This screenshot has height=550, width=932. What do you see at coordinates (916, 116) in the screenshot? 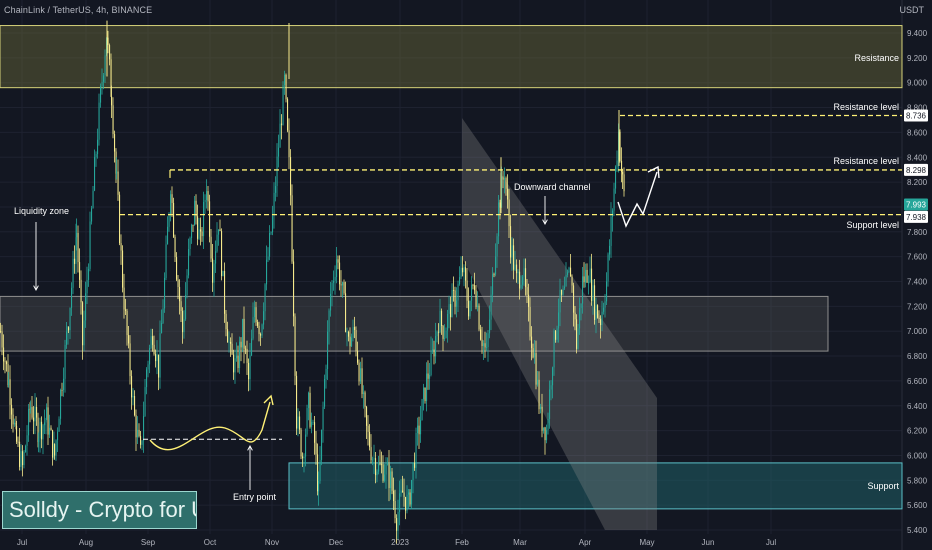
I see `price-tag-label: 8.736` at bounding box center [916, 116].